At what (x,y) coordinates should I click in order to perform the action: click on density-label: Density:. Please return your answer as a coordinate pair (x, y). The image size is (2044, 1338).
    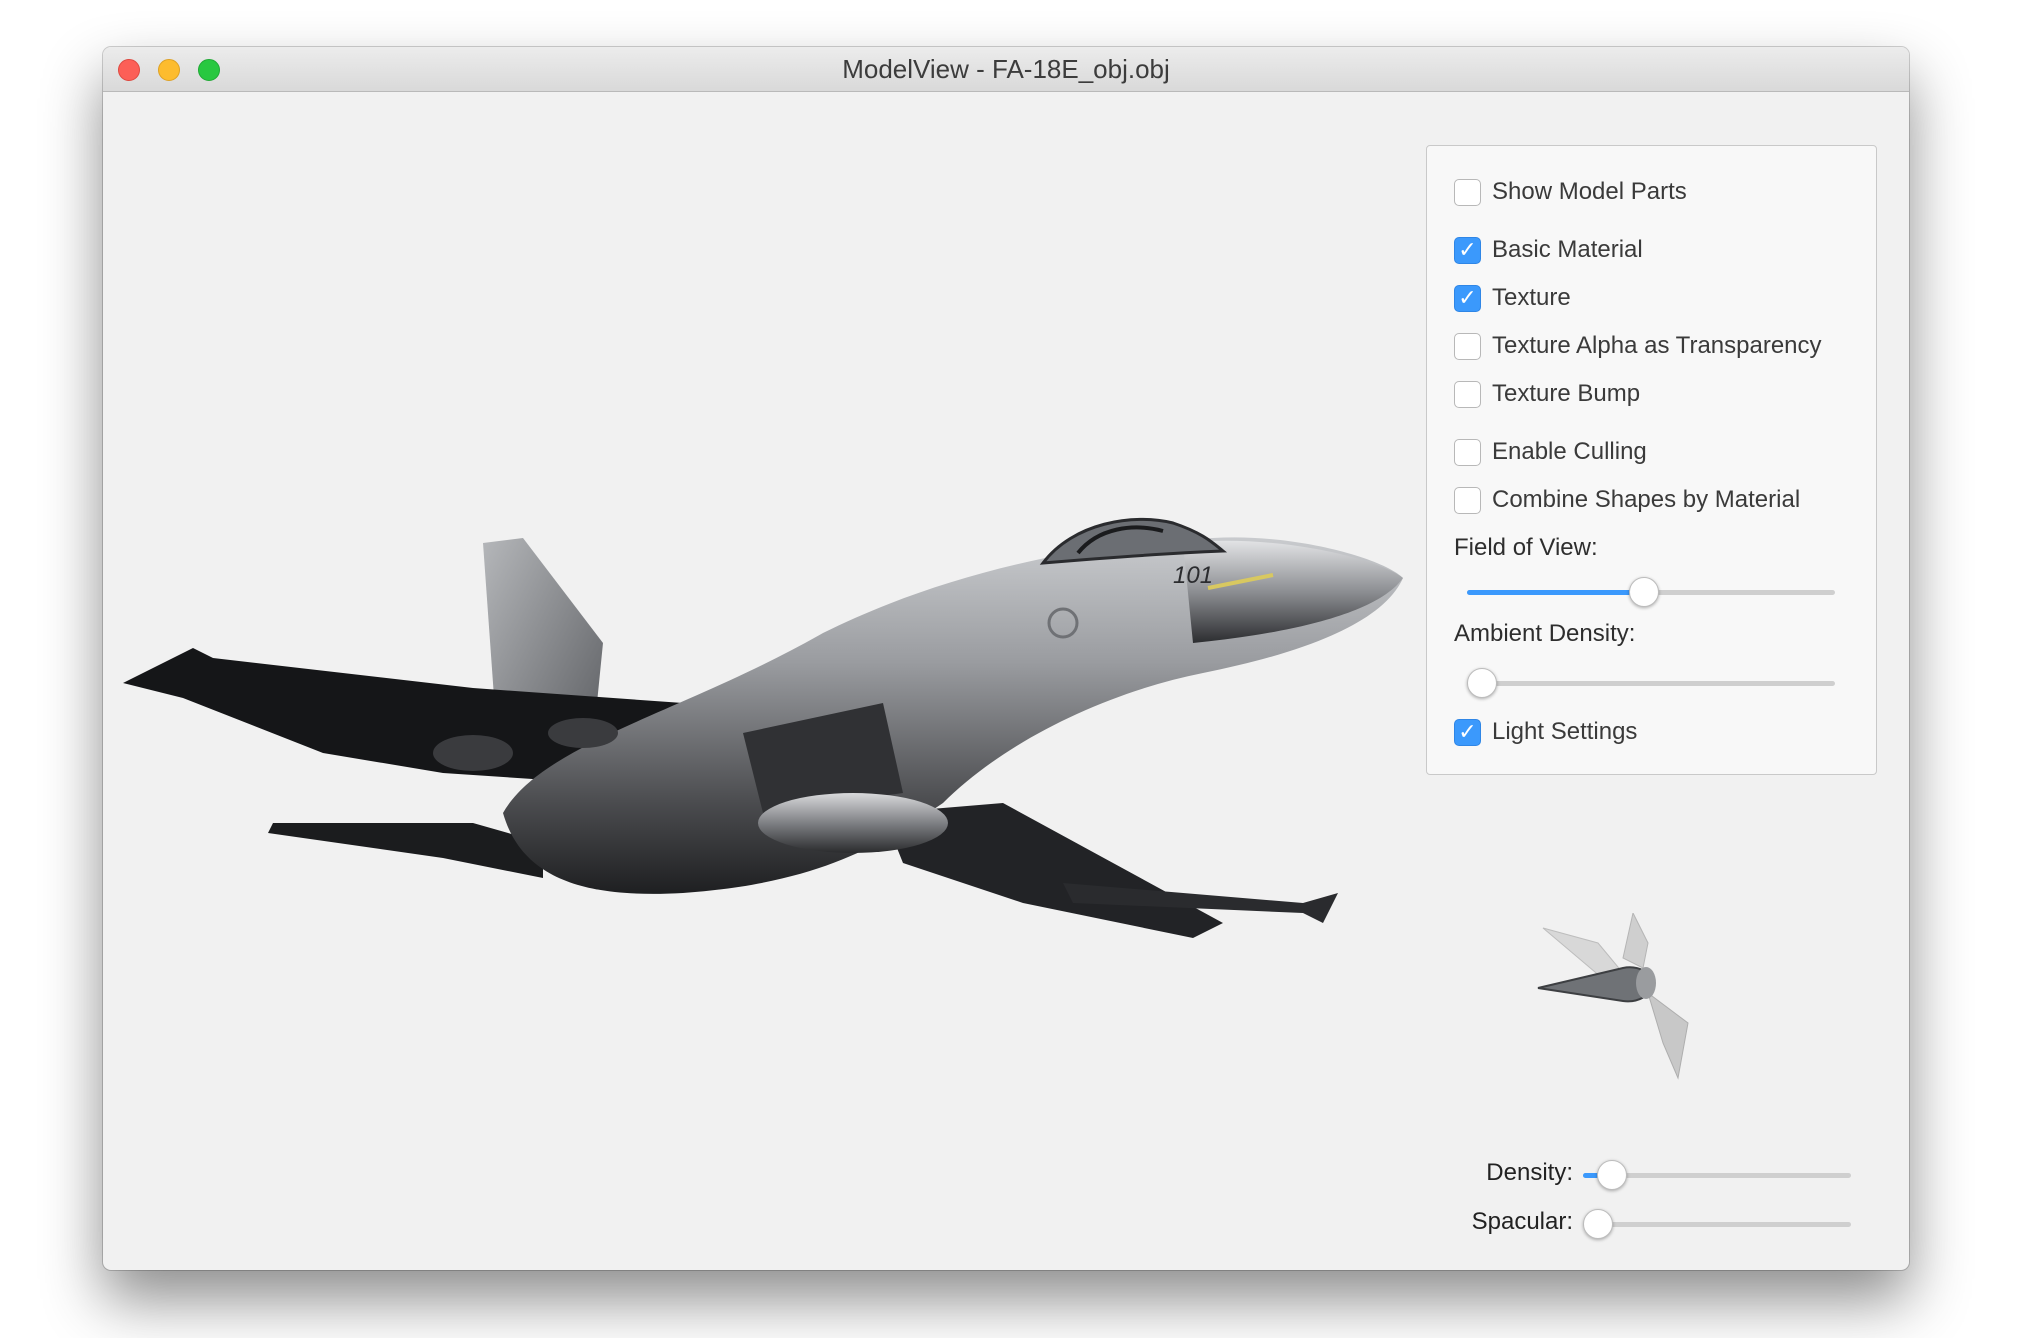
    Looking at the image, I should click on (1529, 1172).